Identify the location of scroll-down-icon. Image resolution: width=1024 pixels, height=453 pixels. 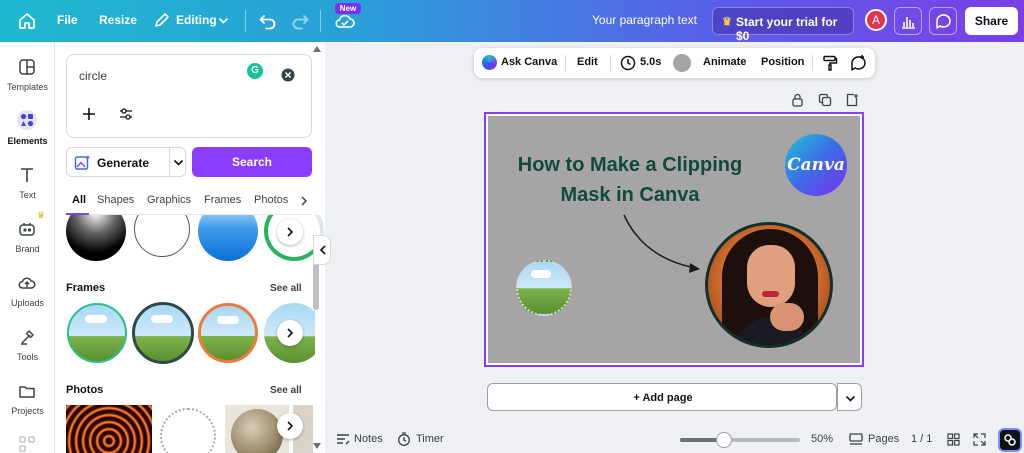
(317, 446).